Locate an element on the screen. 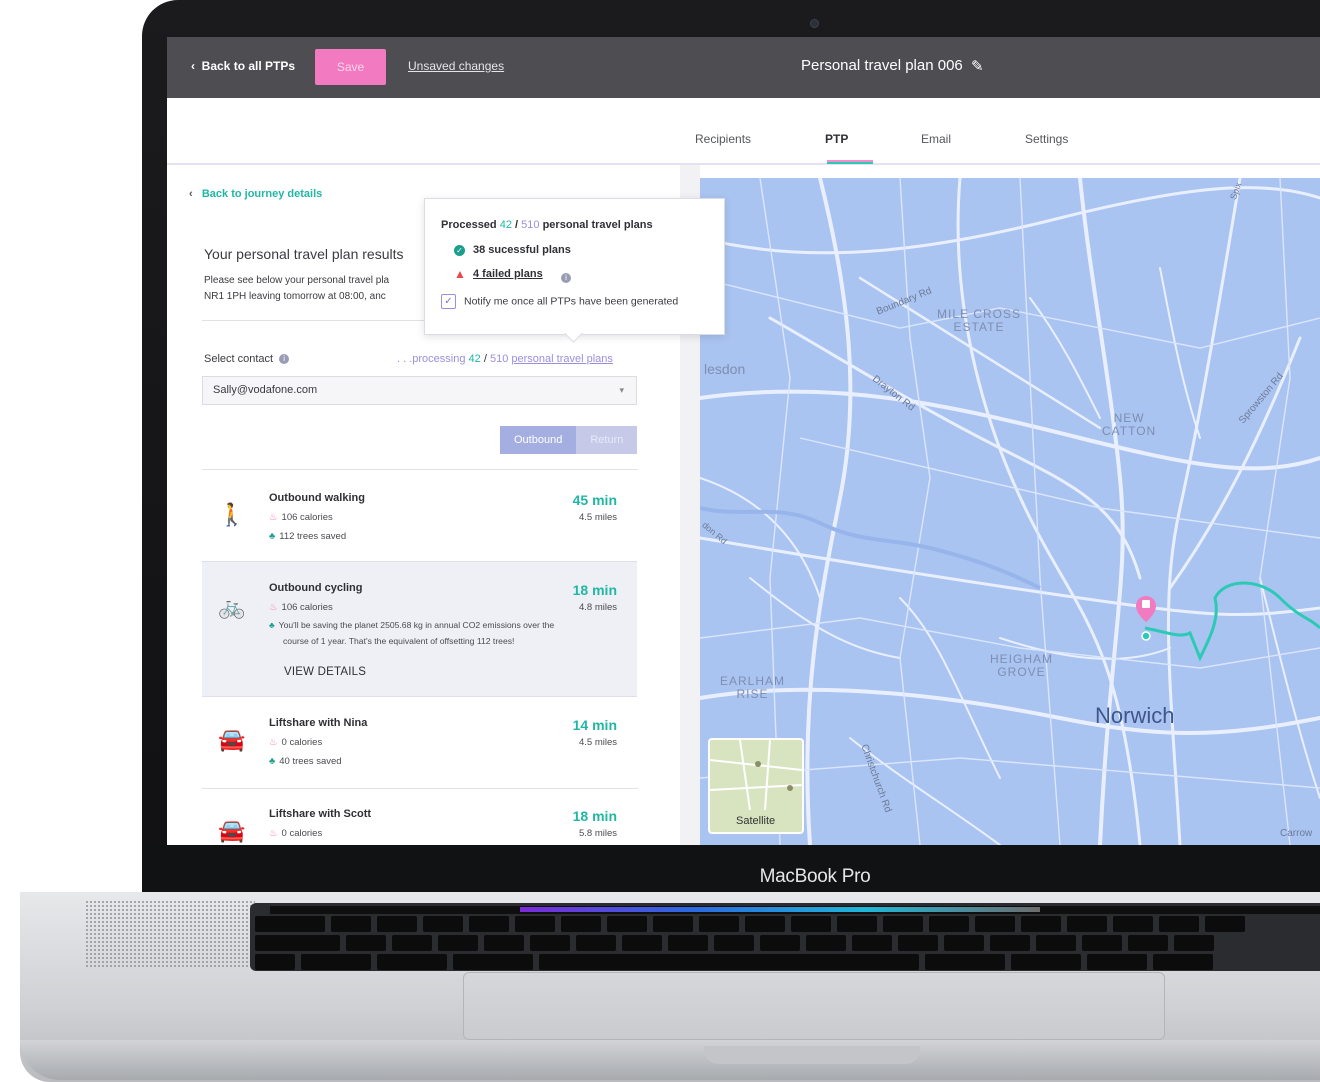 This screenshot has width=1320, height=1082. view-details-link: VIEW DETAILS is located at coordinates (325, 672).